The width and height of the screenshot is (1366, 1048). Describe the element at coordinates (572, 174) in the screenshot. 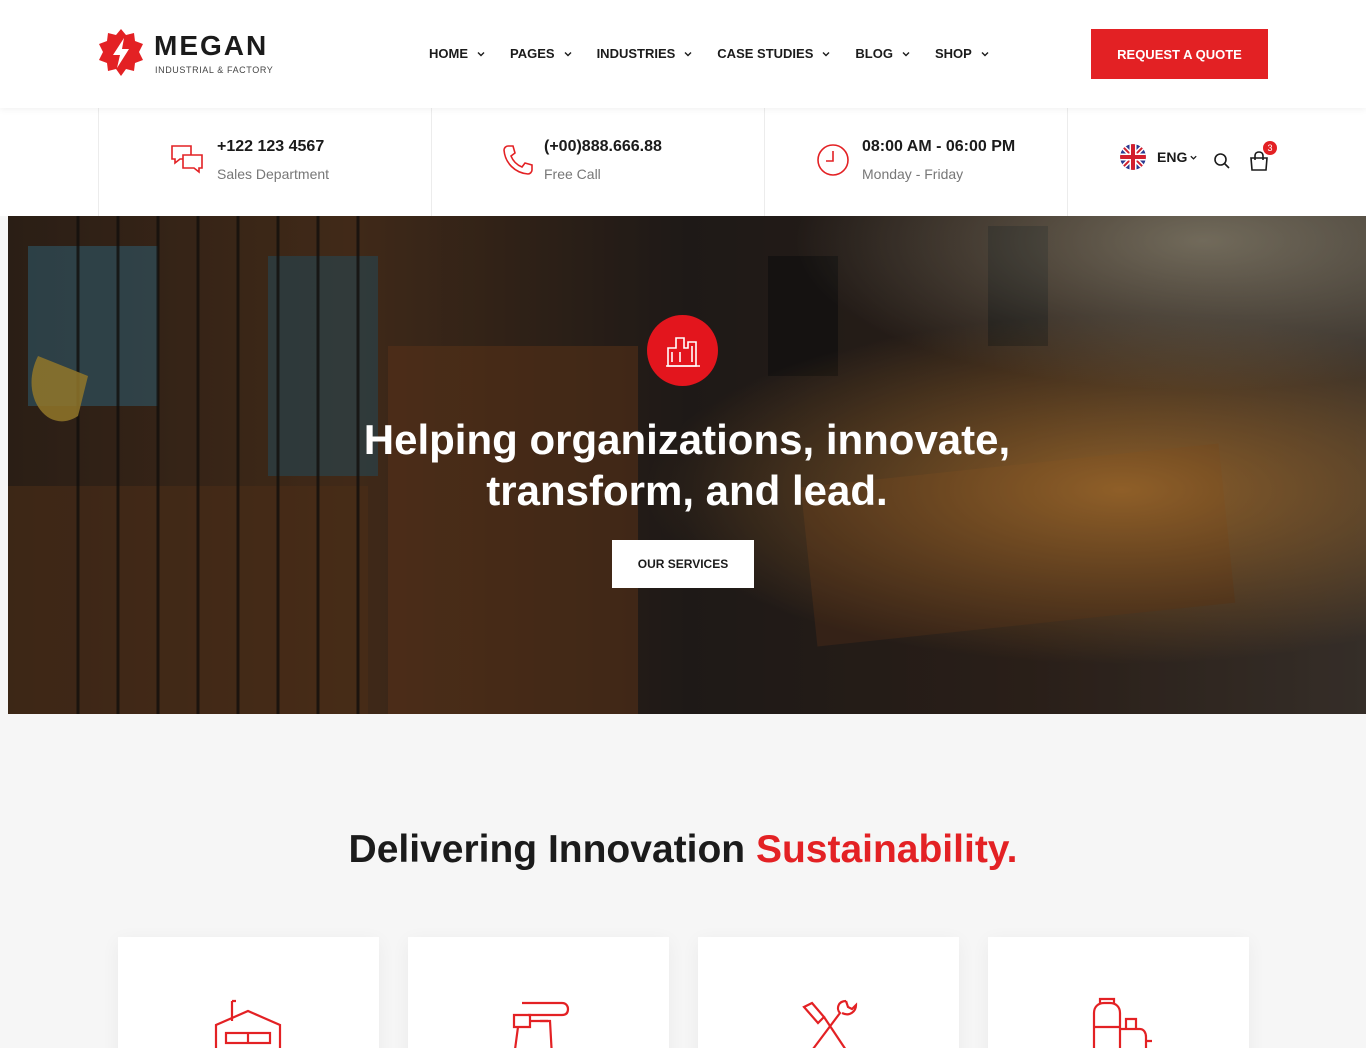

I see `info-subtitle: Free Call` at that location.